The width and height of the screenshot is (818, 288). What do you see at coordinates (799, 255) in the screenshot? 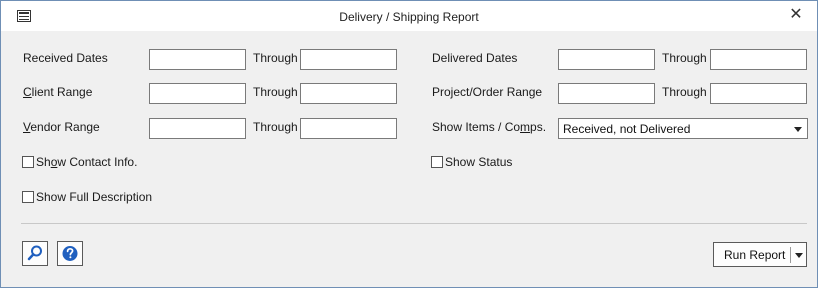
I see `run-report-dropdown-icon` at bounding box center [799, 255].